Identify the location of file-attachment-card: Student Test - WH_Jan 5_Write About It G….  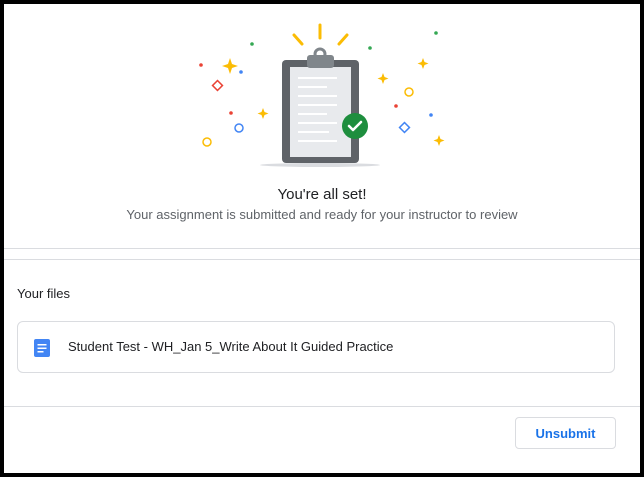
(316, 347).